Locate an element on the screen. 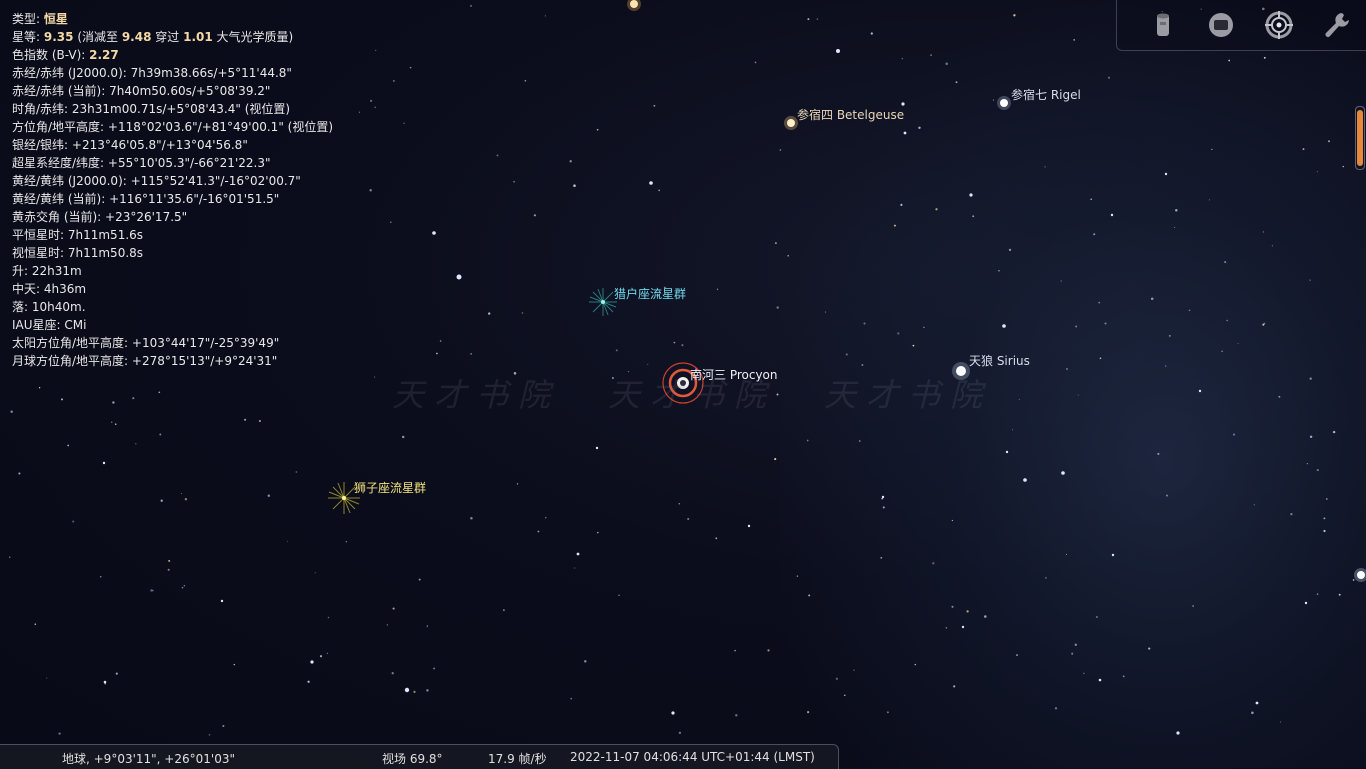  right-edge-star is located at coordinates (1360, 575).